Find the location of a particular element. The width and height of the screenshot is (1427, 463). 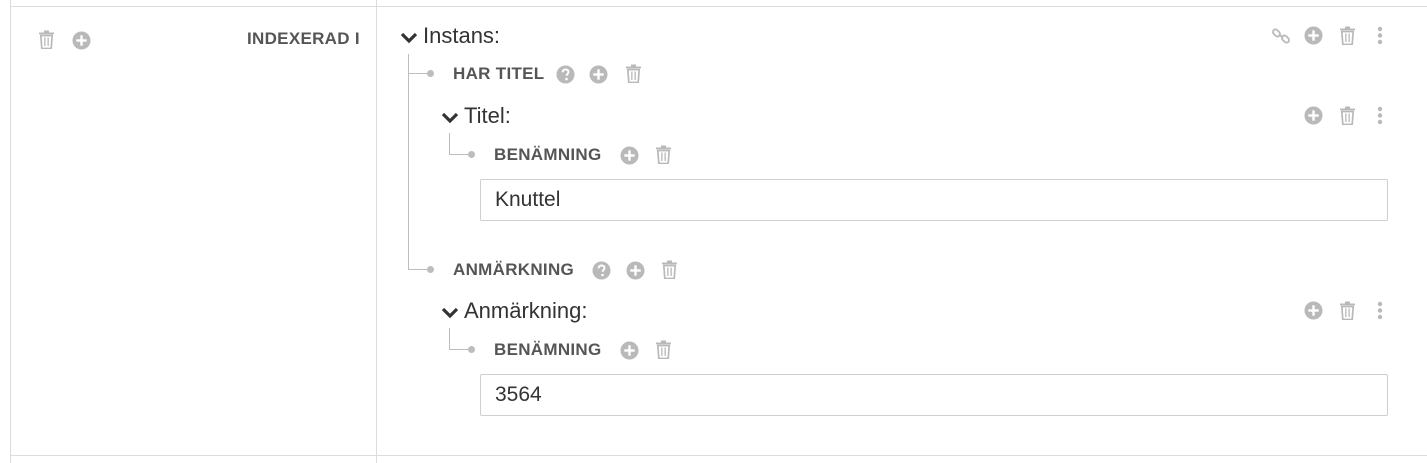

link-icon is located at coordinates (1281, 36).